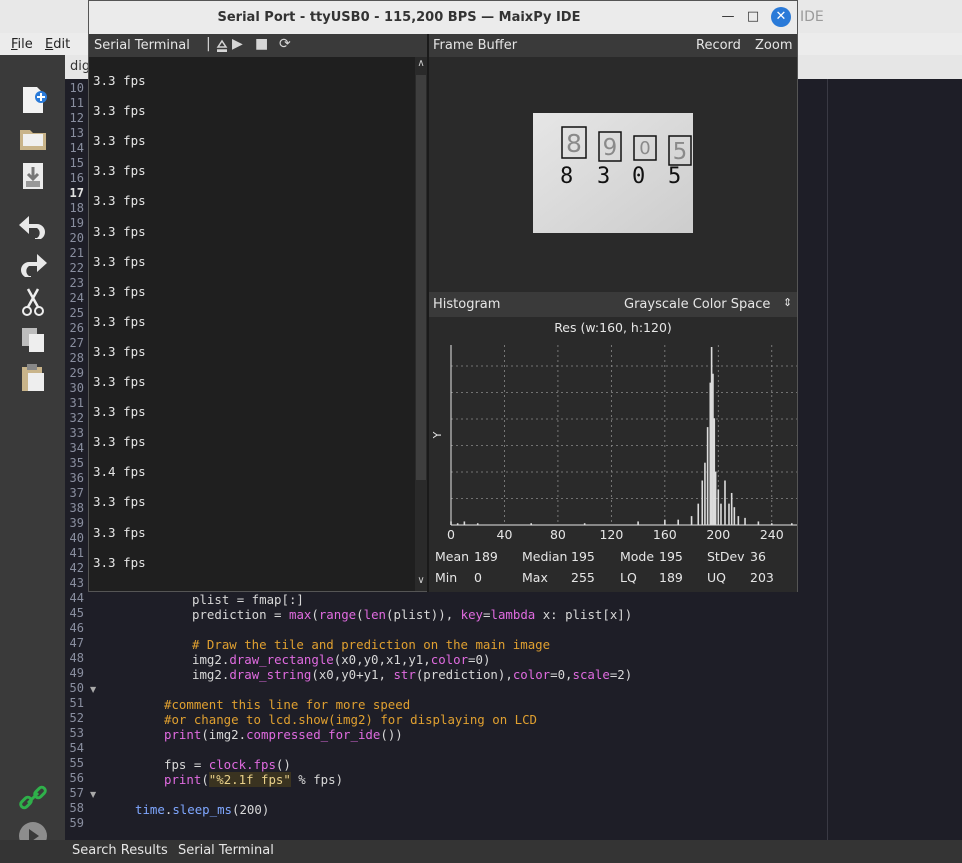  What do you see at coordinates (285, 44) in the screenshot?
I see `refresh-icon: ⟳` at bounding box center [285, 44].